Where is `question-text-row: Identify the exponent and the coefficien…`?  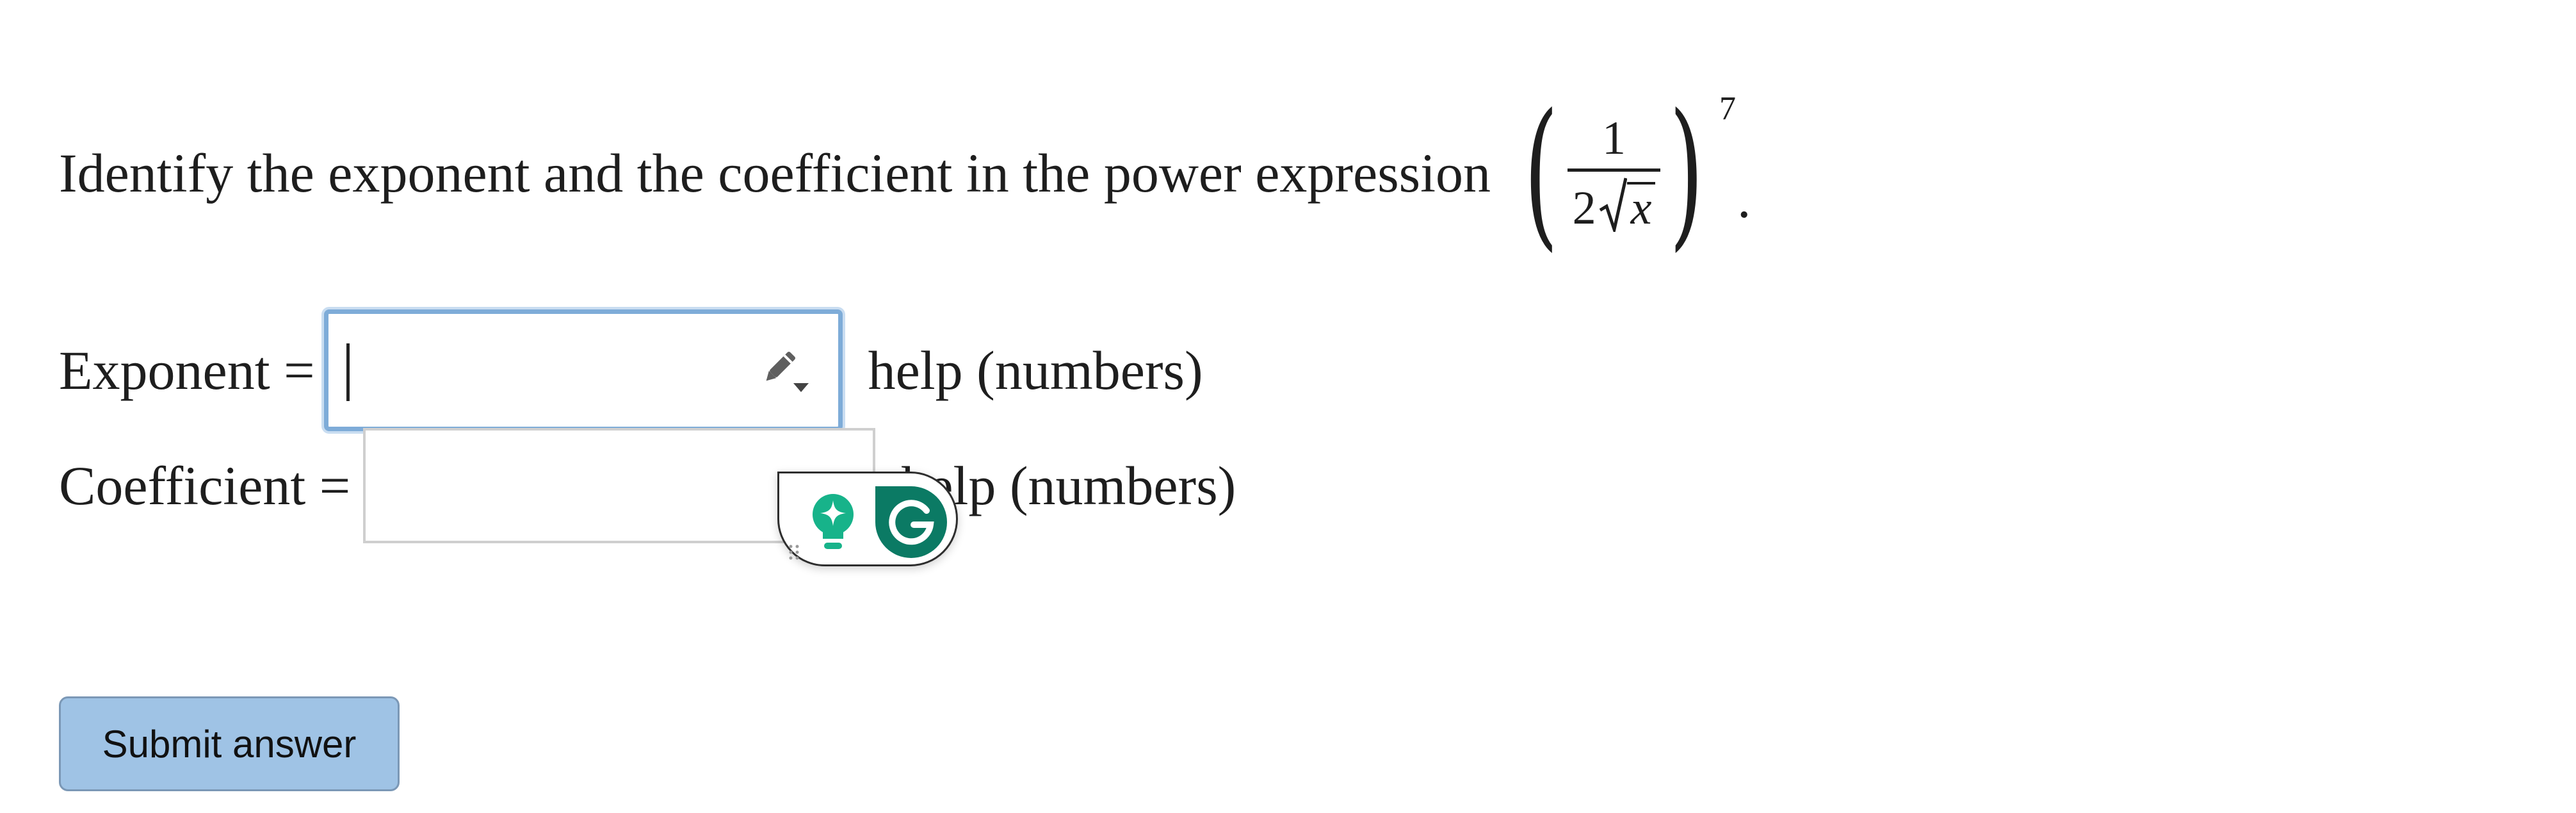
question-text-row: Identify the exponent and the coefficien… is located at coordinates (905, 173).